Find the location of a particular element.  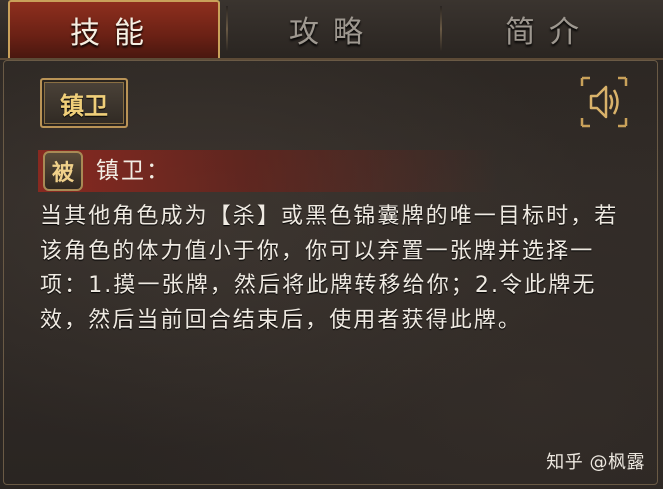

tab-skill: 技能 is located at coordinates (114, 29).